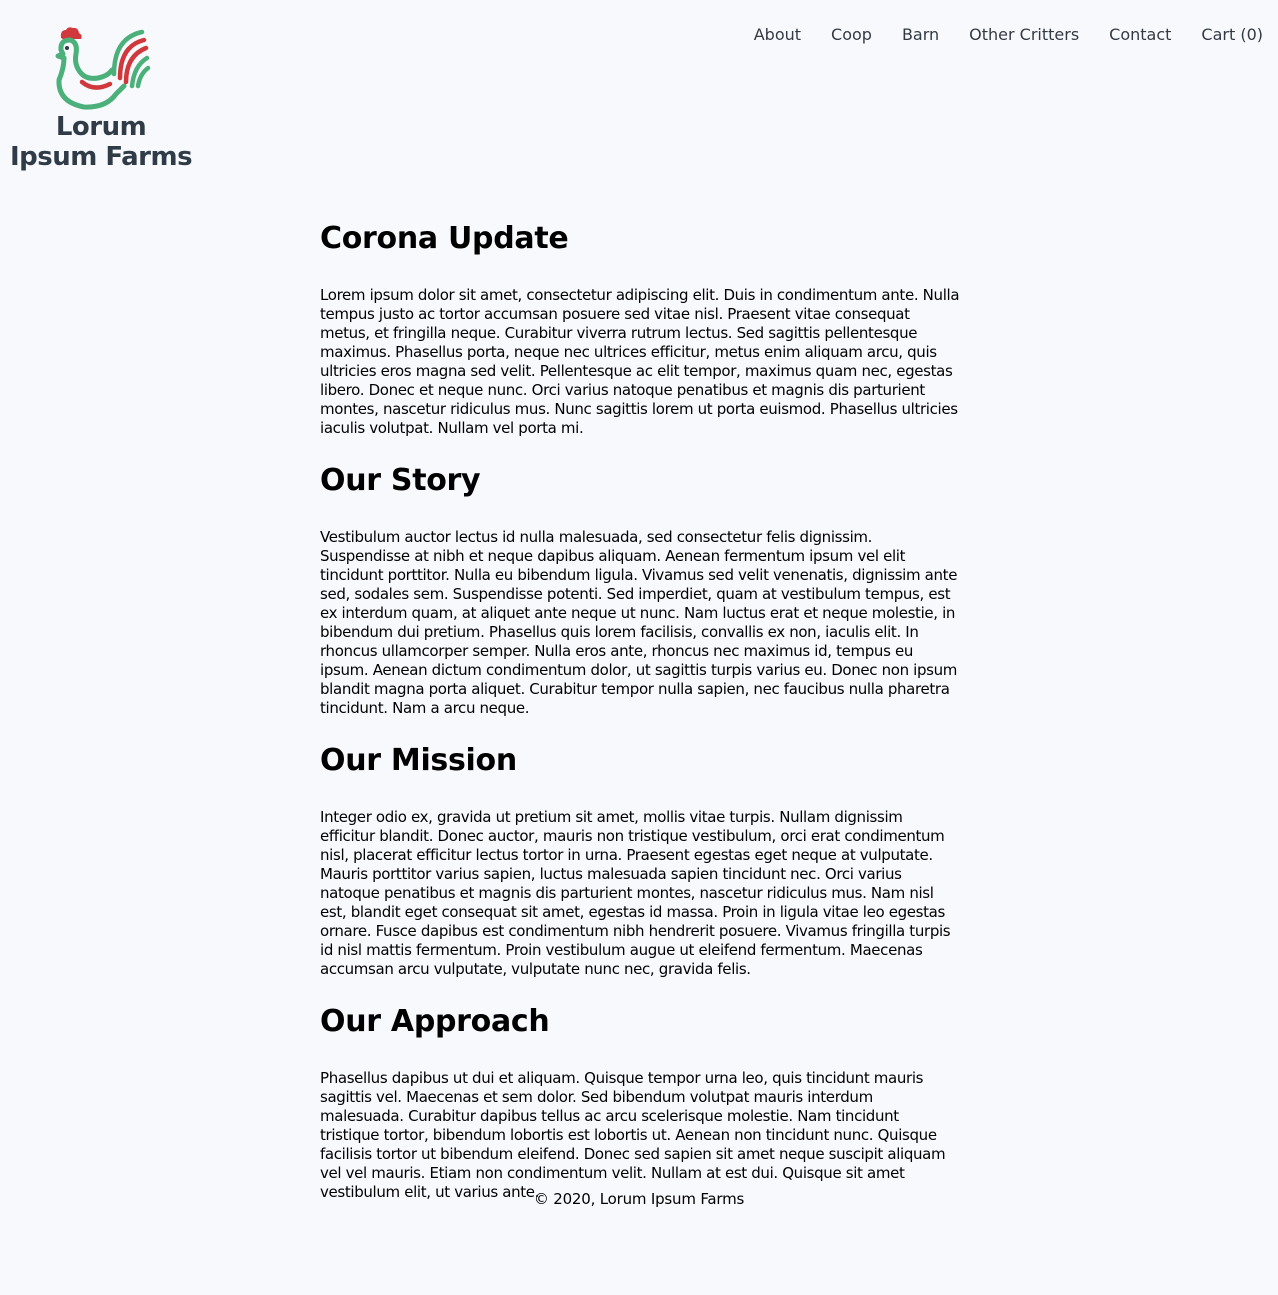 The image size is (1278, 1295). What do you see at coordinates (851, 35) in the screenshot?
I see `nav-link-coop: Coop` at bounding box center [851, 35].